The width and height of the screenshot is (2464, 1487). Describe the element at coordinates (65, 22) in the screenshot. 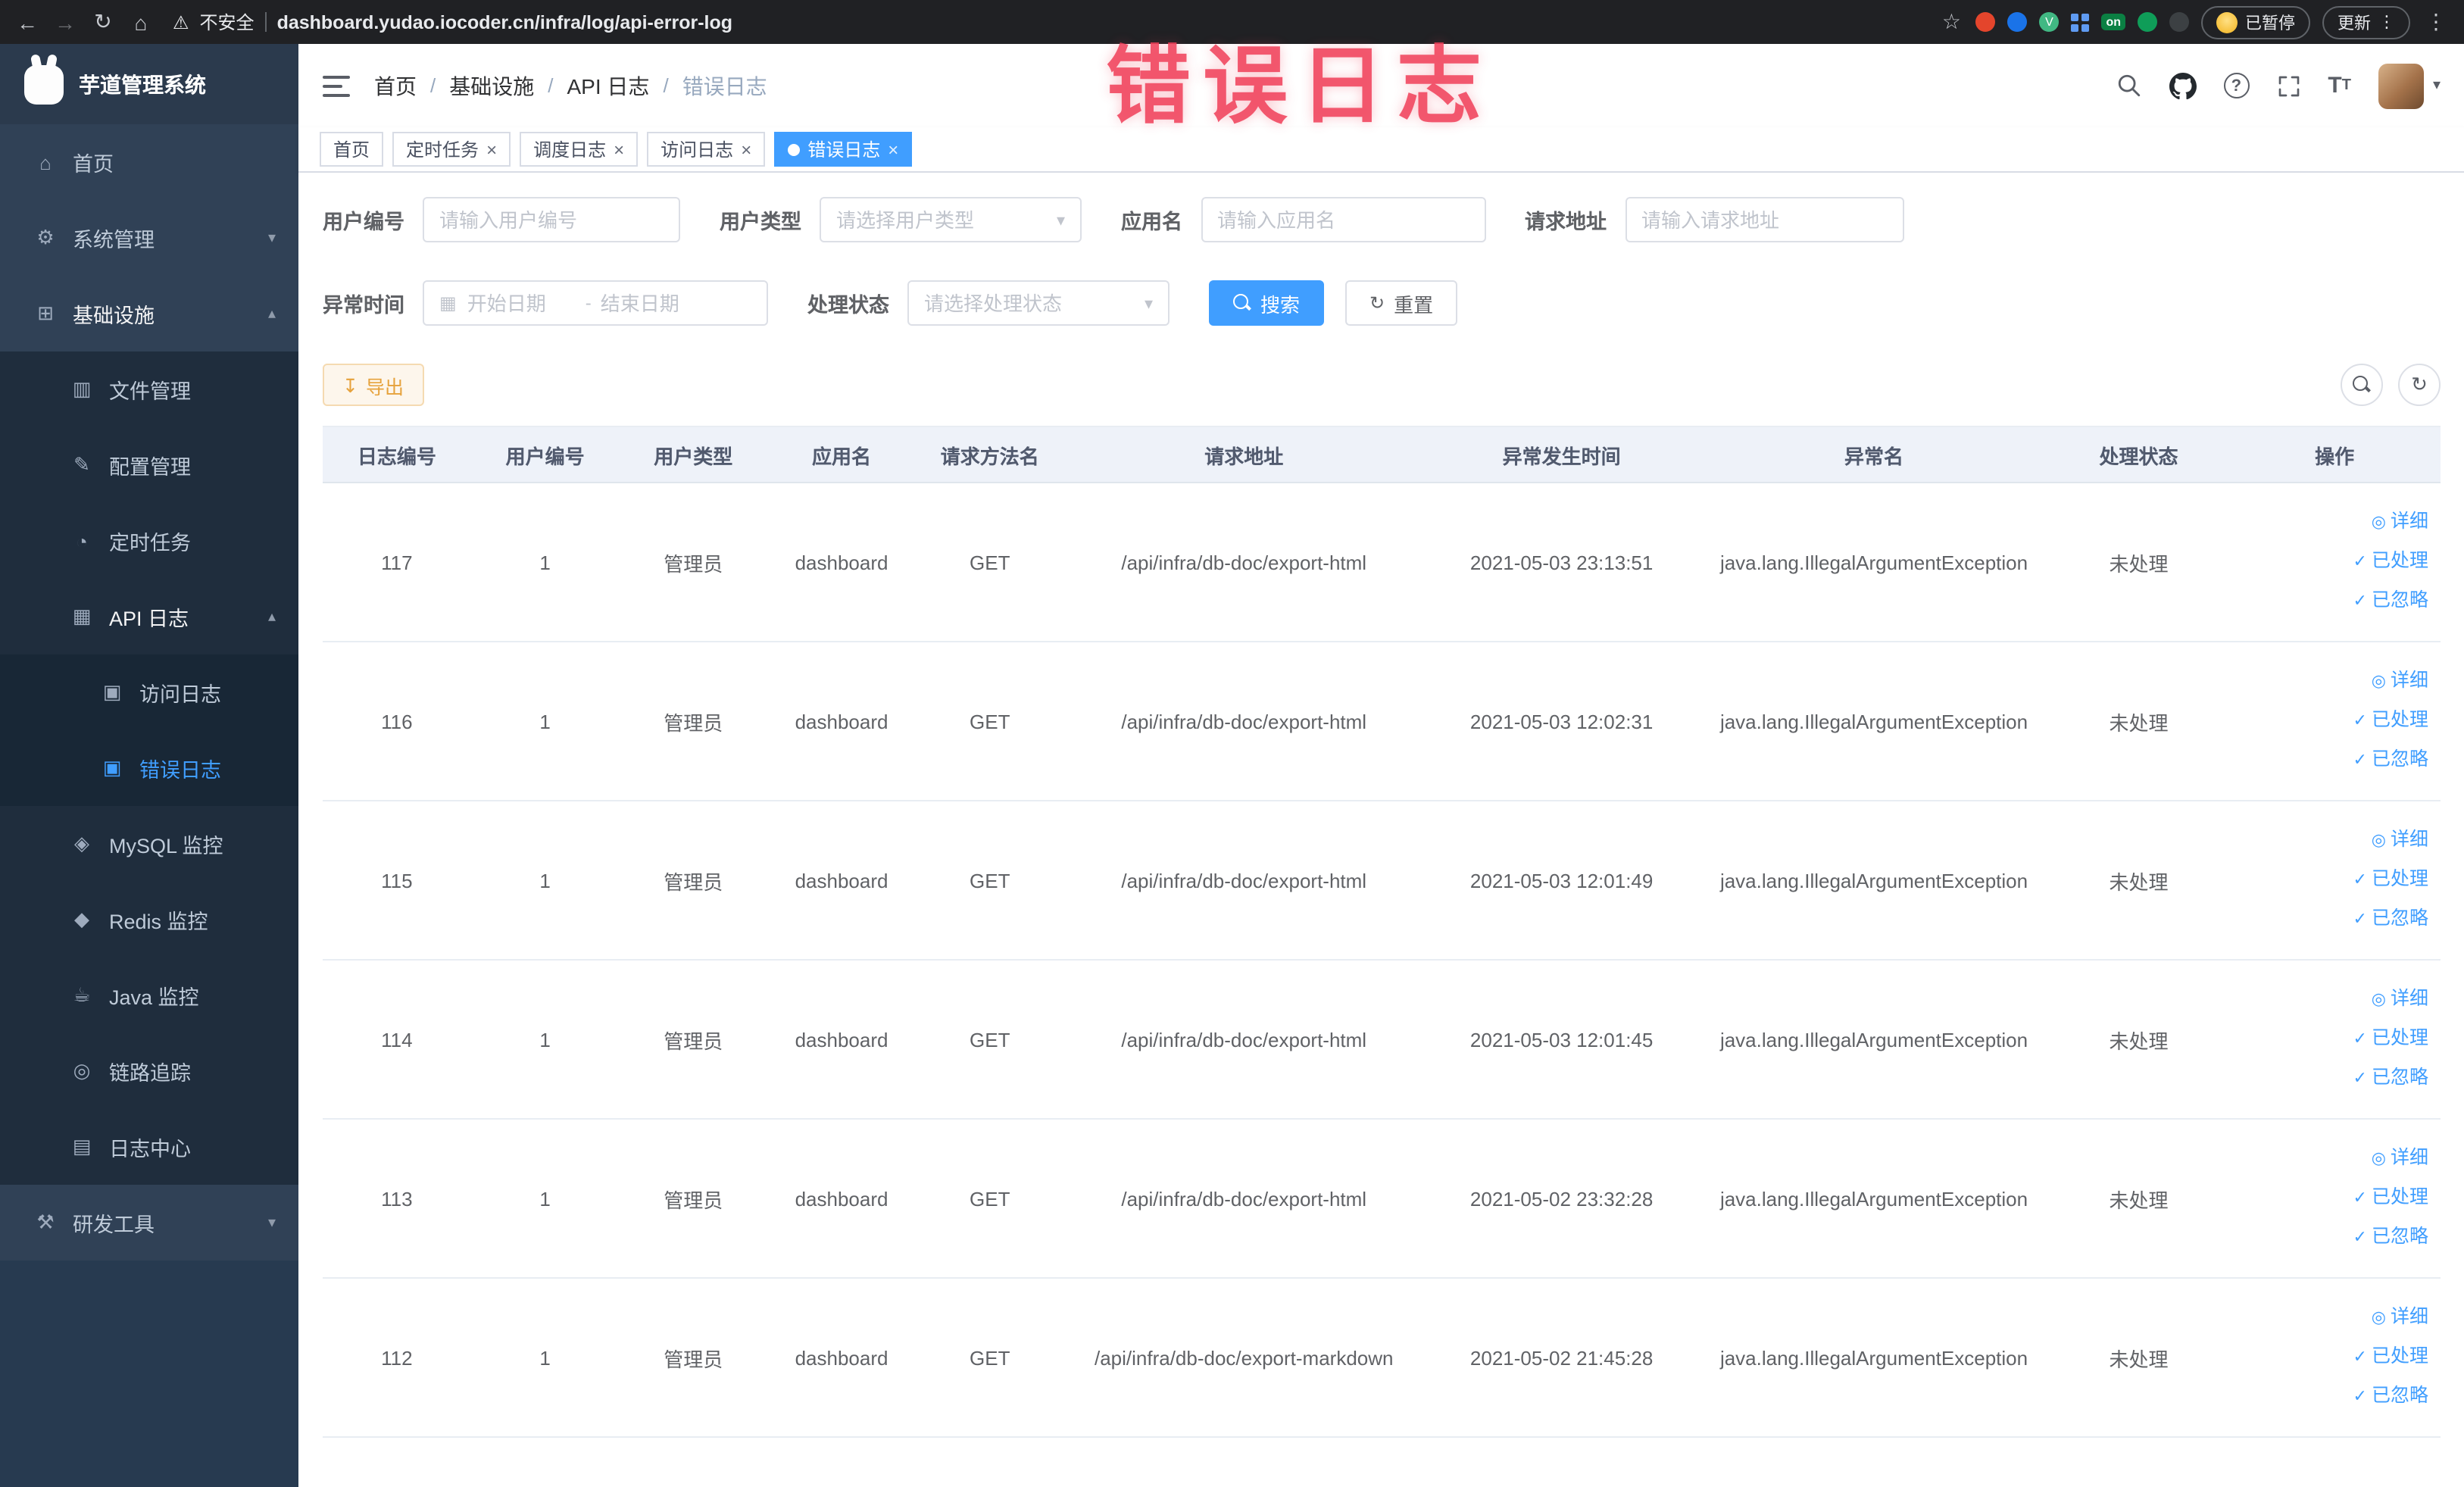

I see `forward-icon: →` at that location.